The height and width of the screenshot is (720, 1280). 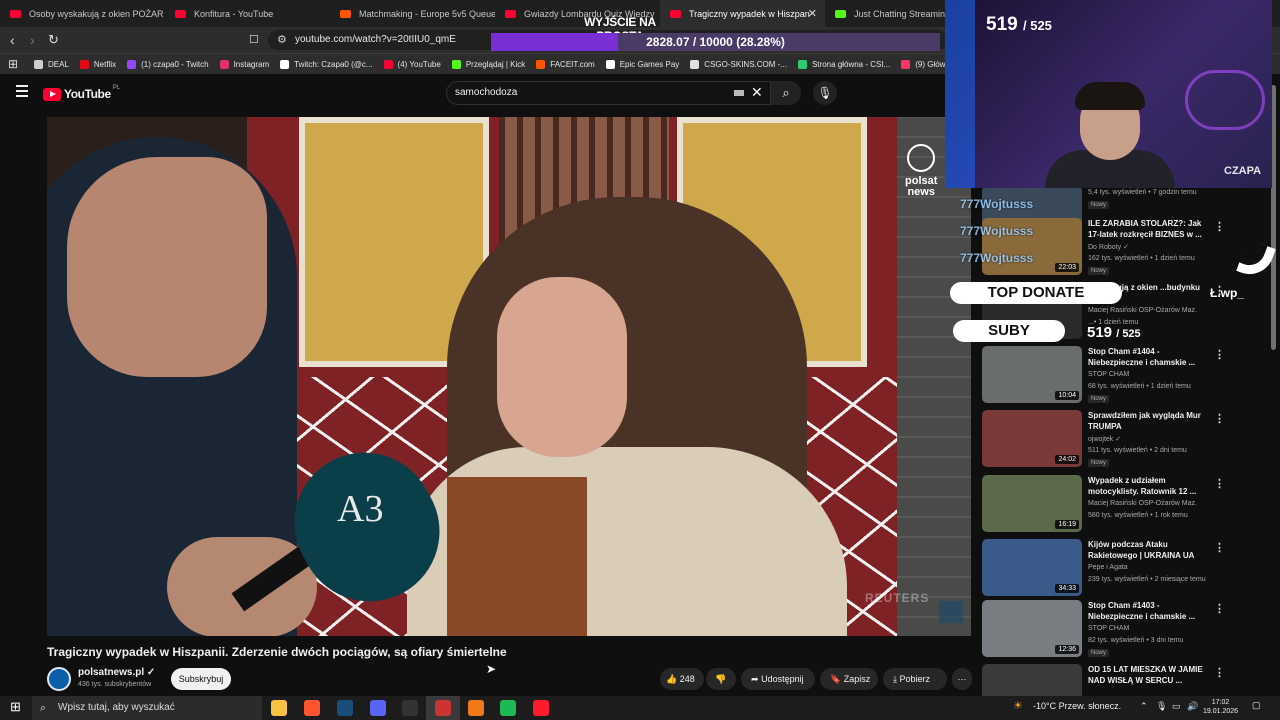 I want to click on taskbar-app-epic-icon, so click(x=410, y=708).